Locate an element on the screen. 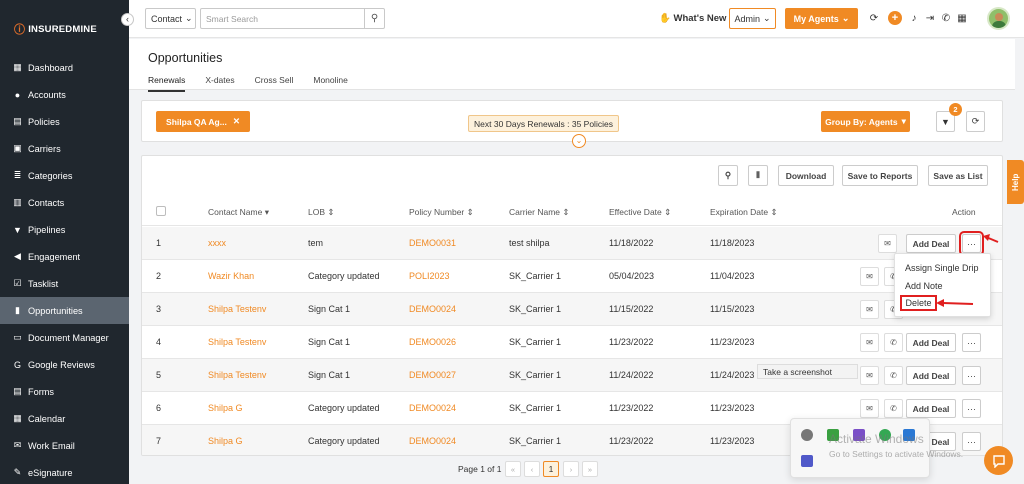 The image size is (1024, 484). sidebar-item-google-reviews: G Google Reviews is located at coordinates (64, 364).